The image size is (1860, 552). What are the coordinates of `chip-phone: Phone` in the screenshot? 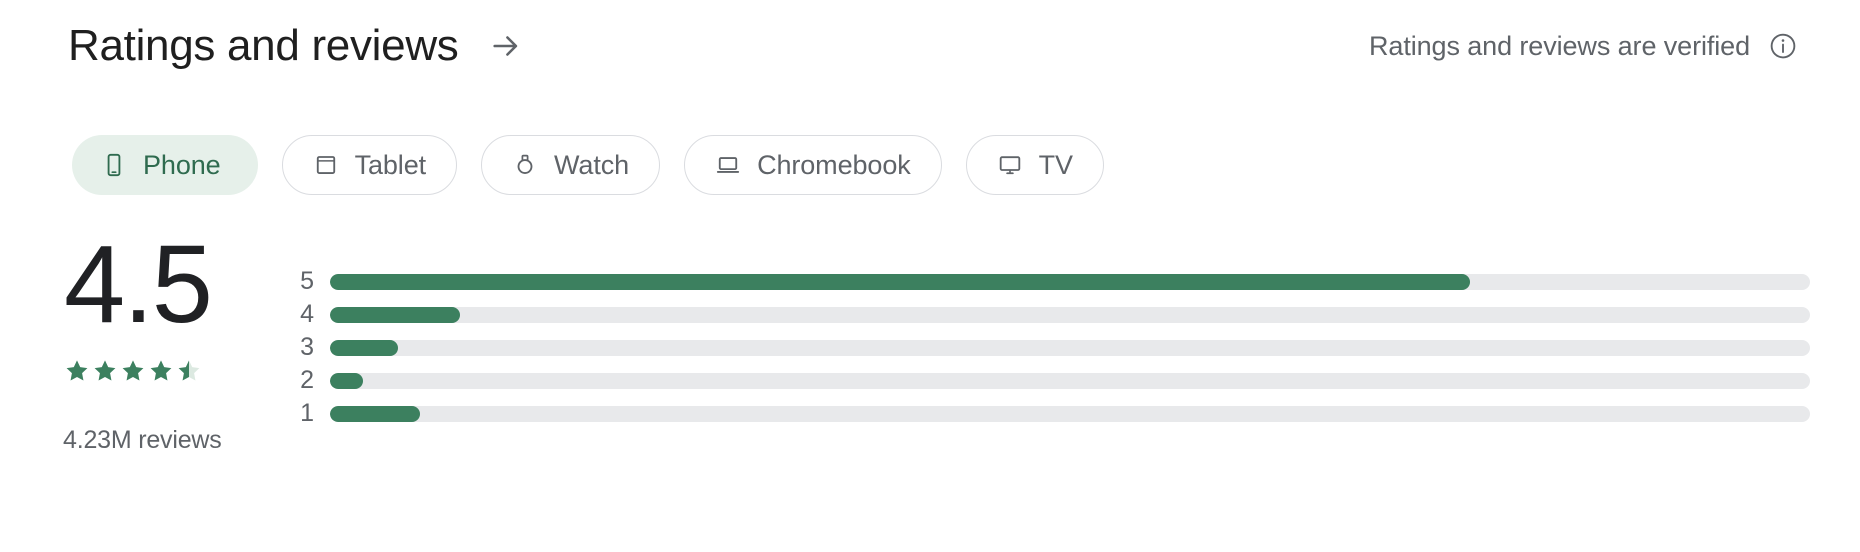 It's located at (165, 165).